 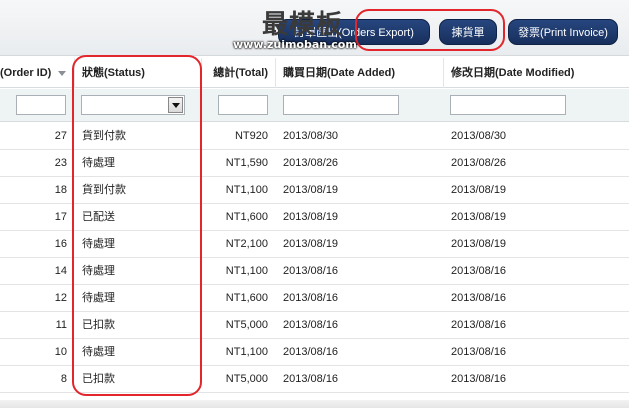 What do you see at coordinates (251, 136) in the screenshot?
I see `total-cell: NT920` at bounding box center [251, 136].